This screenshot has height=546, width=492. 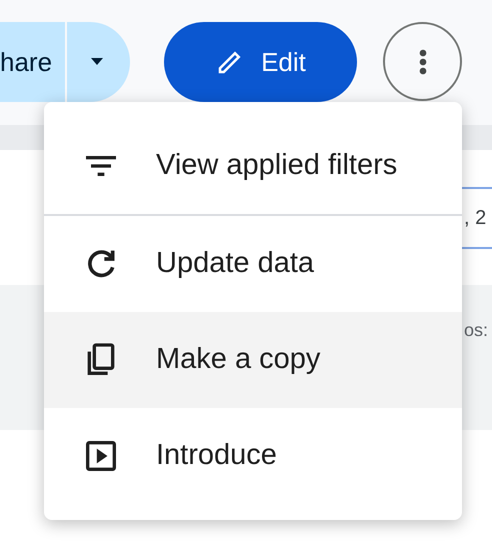 What do you see at coordinates (253, 360) in the screenshot?
I see `menu-item: Make a copy` at bounding box center [253, 360].